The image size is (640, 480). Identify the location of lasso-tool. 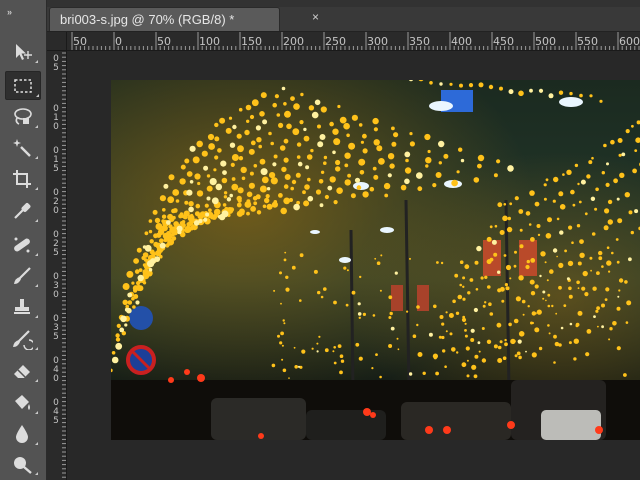
(22, 116).